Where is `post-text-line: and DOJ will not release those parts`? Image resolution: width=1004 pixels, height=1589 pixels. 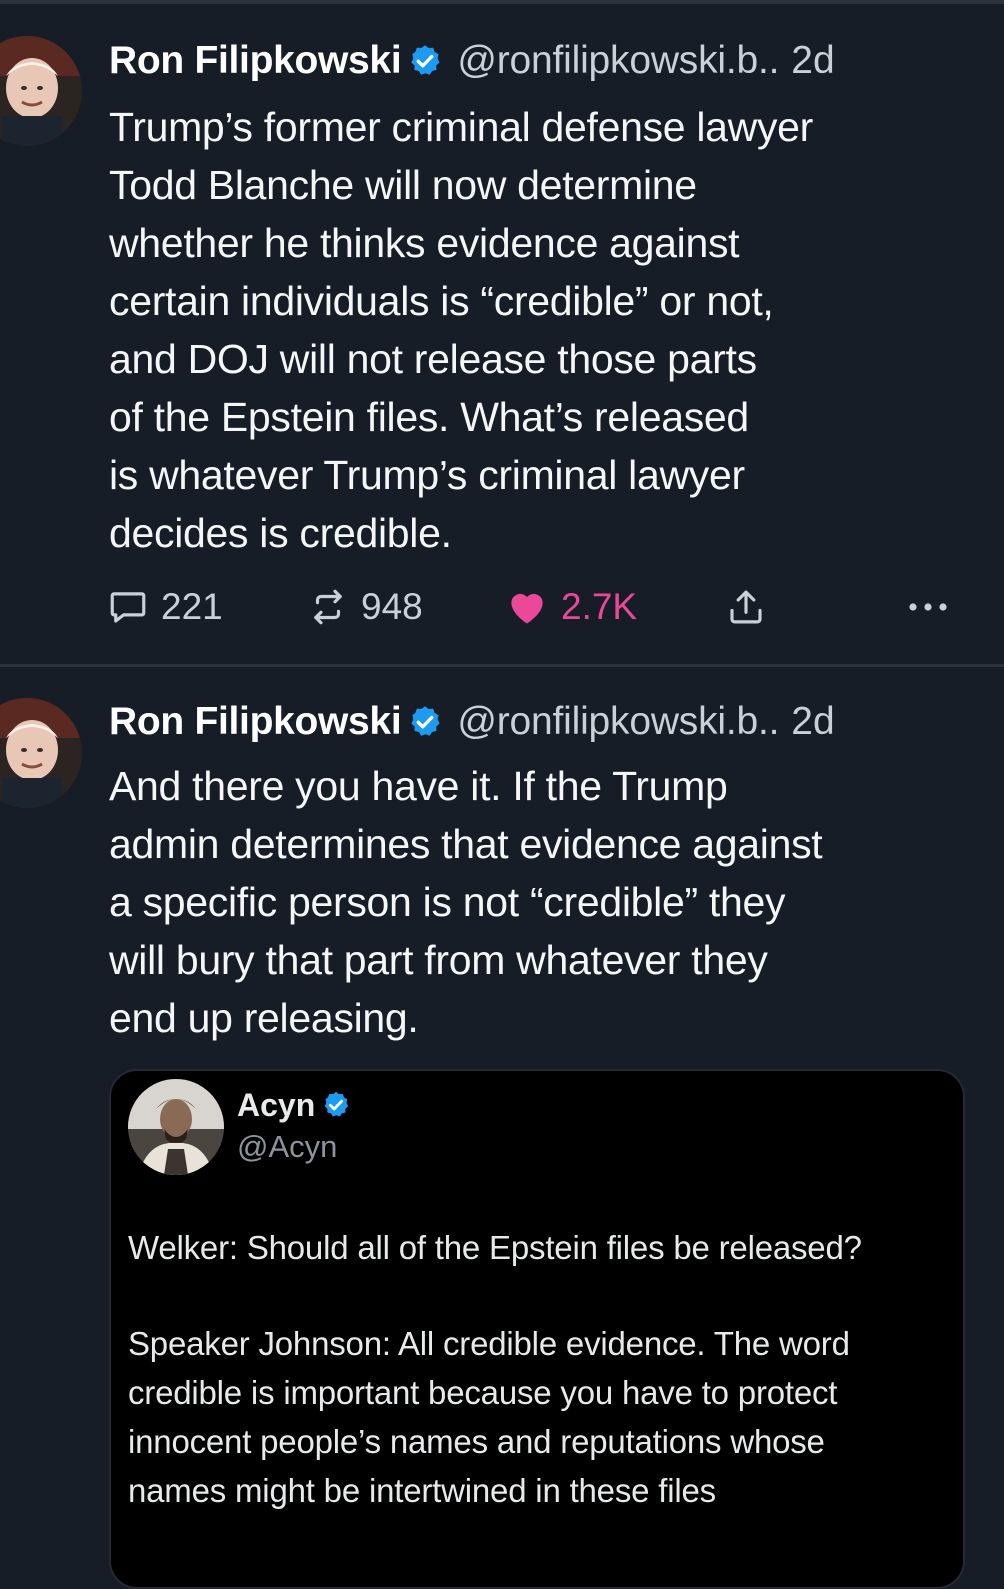 post-text-line: and DOJ will not release those parts is located at coordinates (433, 359).